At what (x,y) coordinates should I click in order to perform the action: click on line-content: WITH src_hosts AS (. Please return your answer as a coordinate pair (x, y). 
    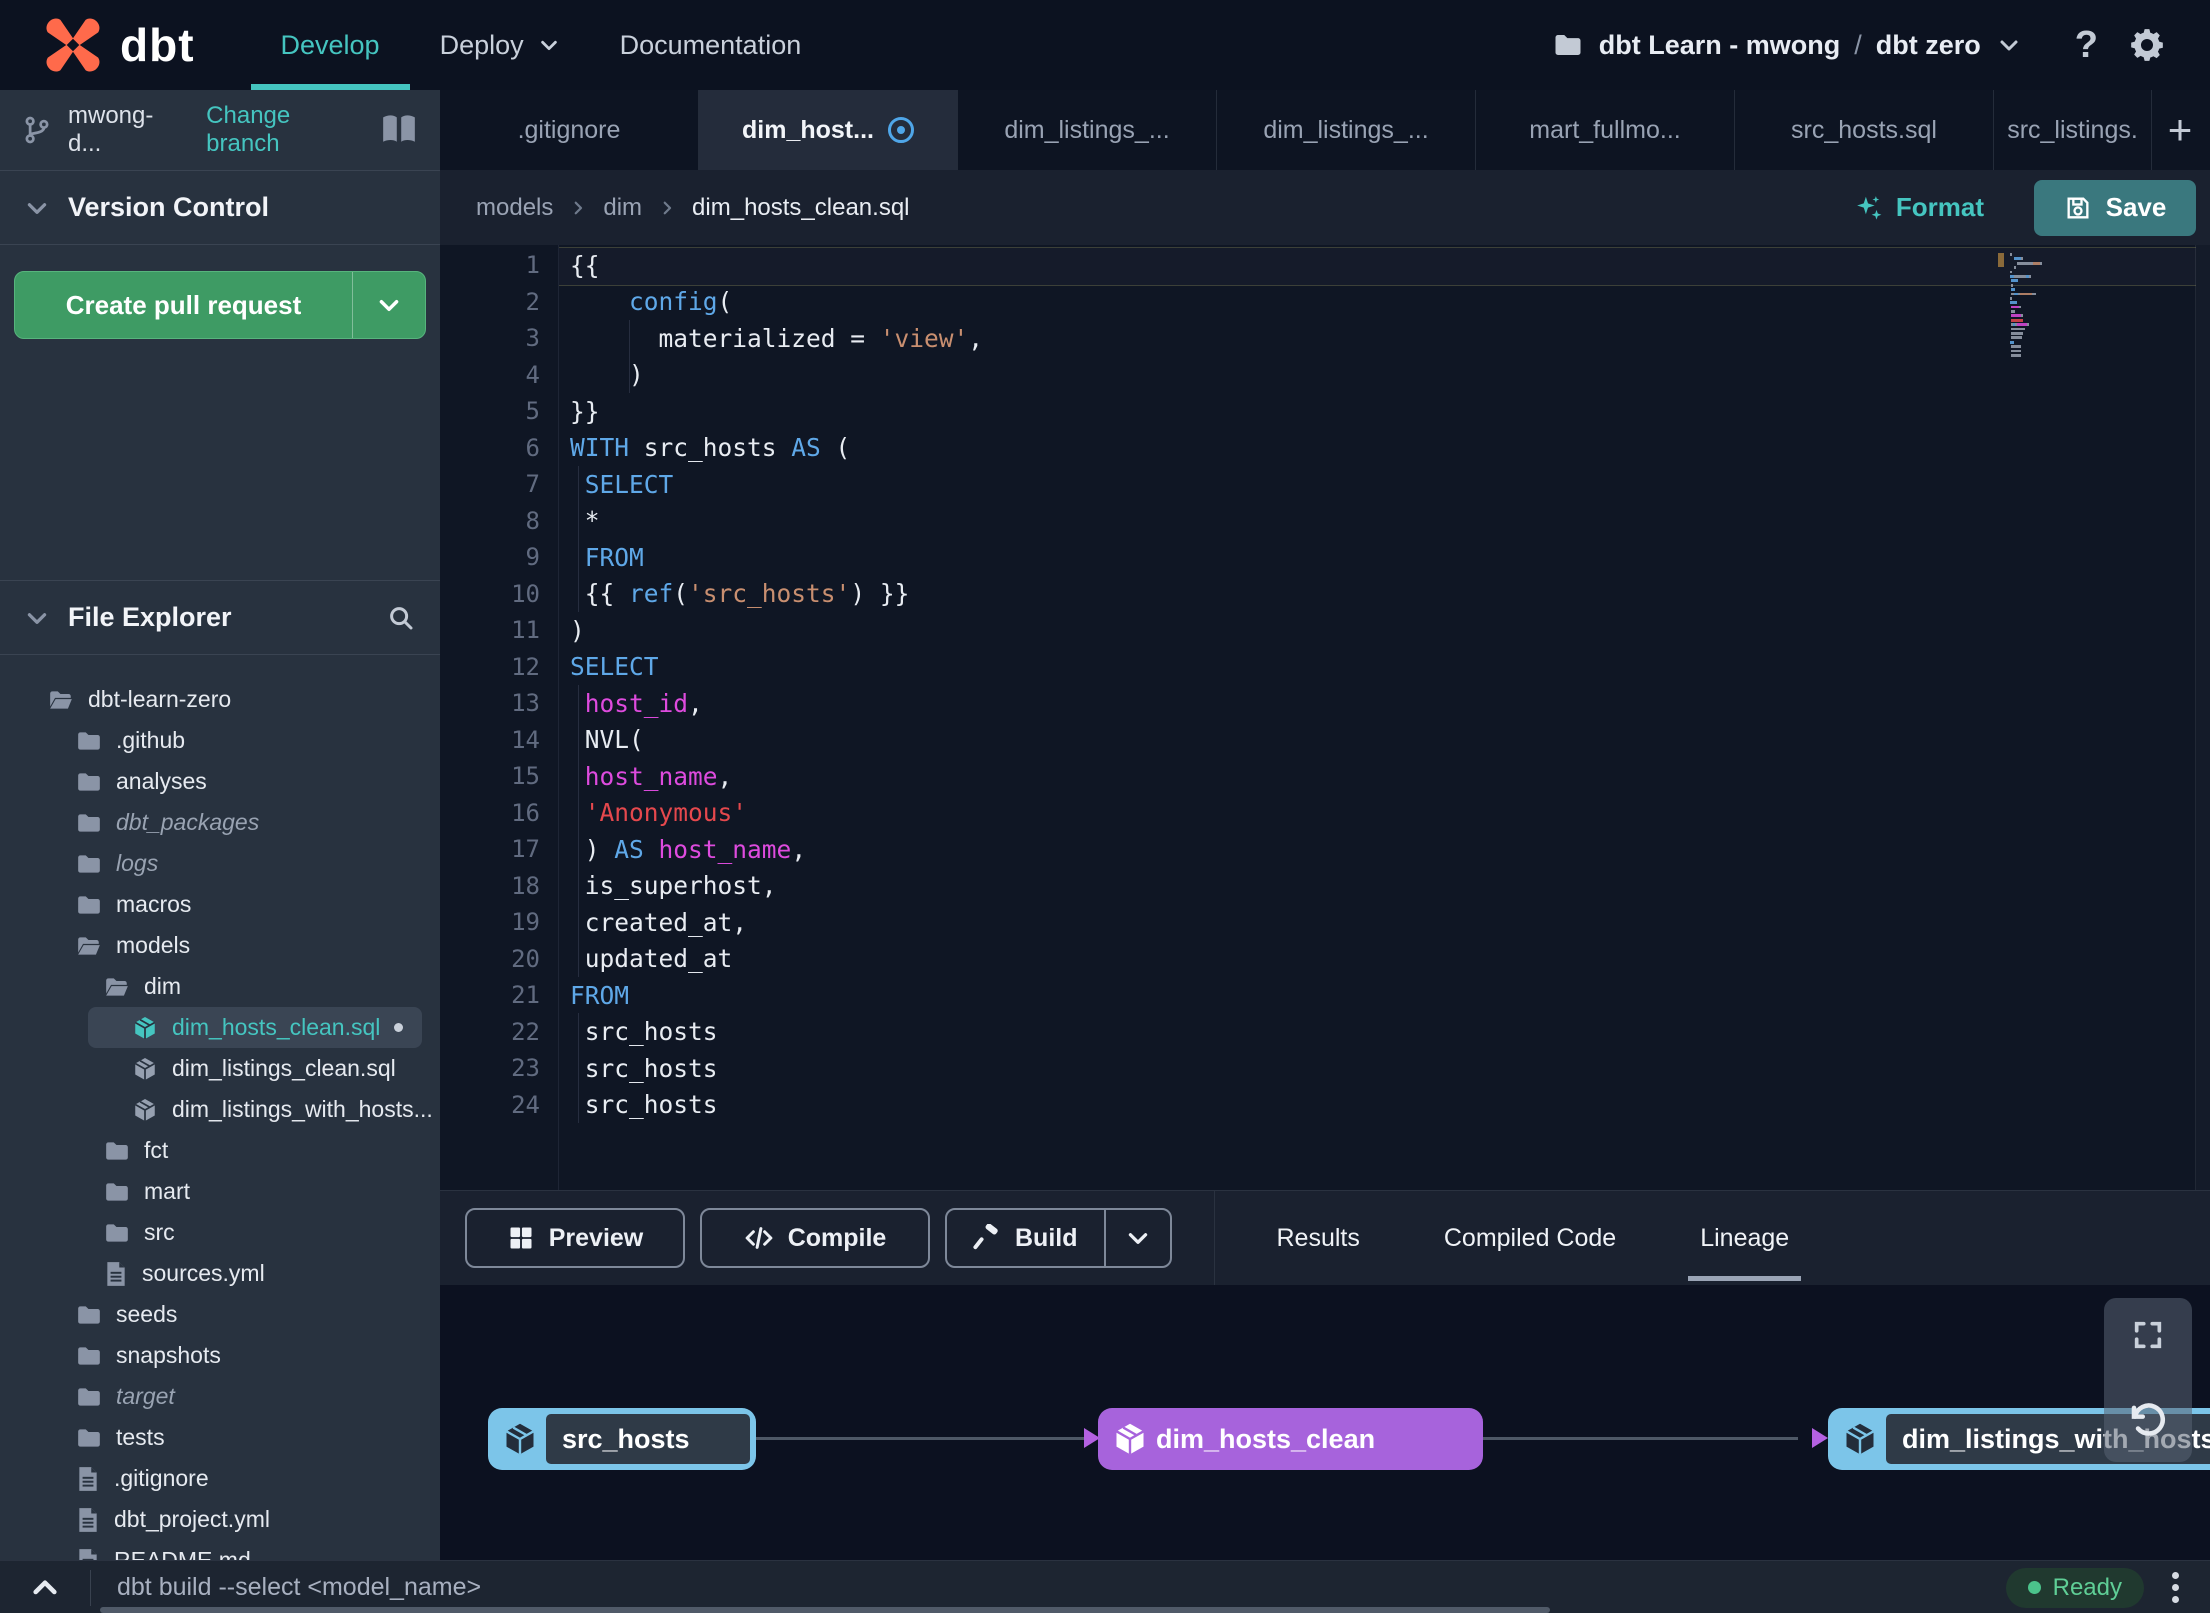
    Looking at the image, I should click on (710, 448).